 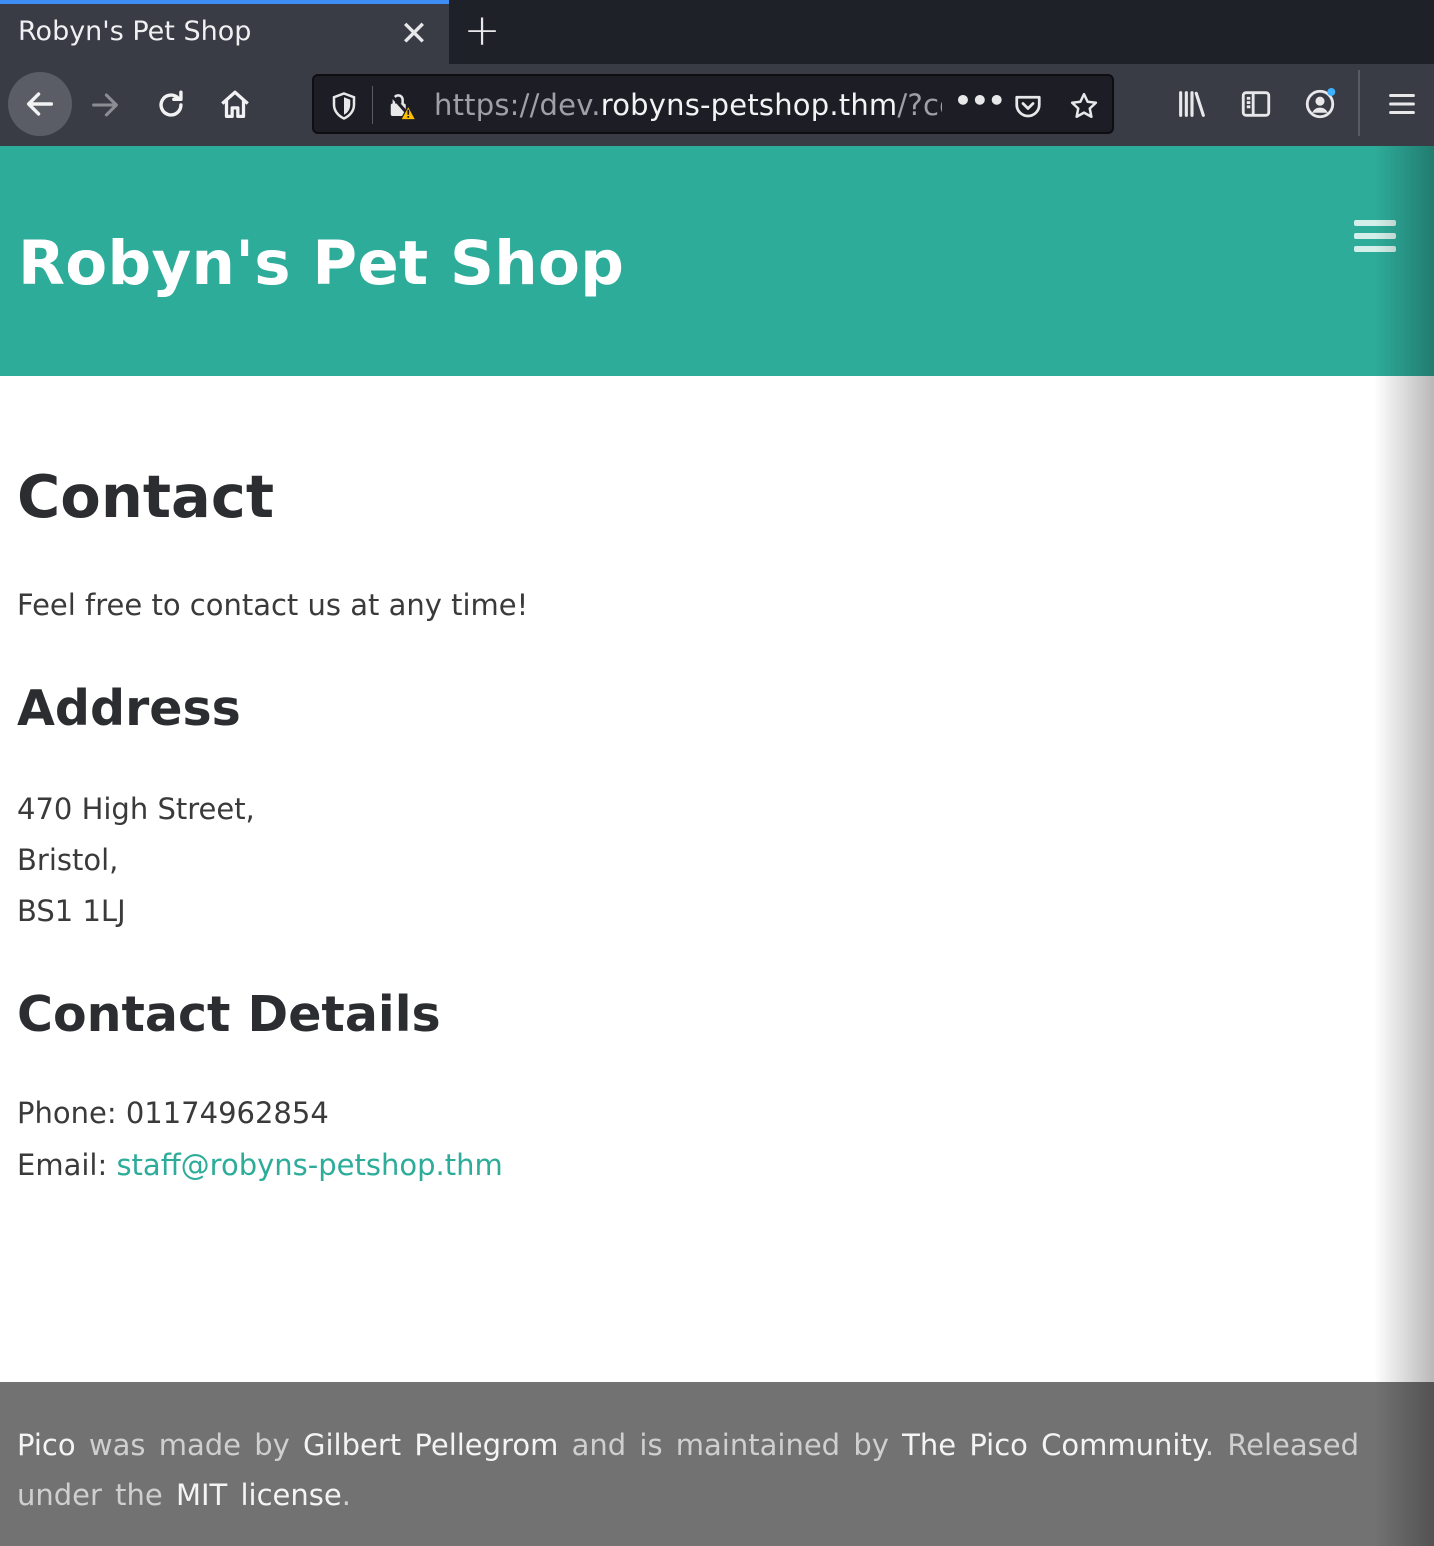 What do you see at coordinates (321, 263) in the screenshot?
I see `site-title: Robyn's Pet Shop` at bounding box center [321, 263].